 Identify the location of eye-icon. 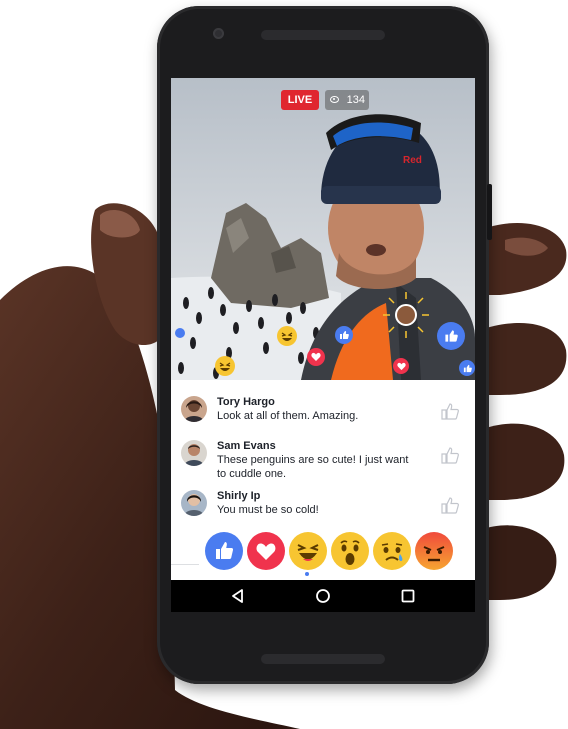
(334, 99).